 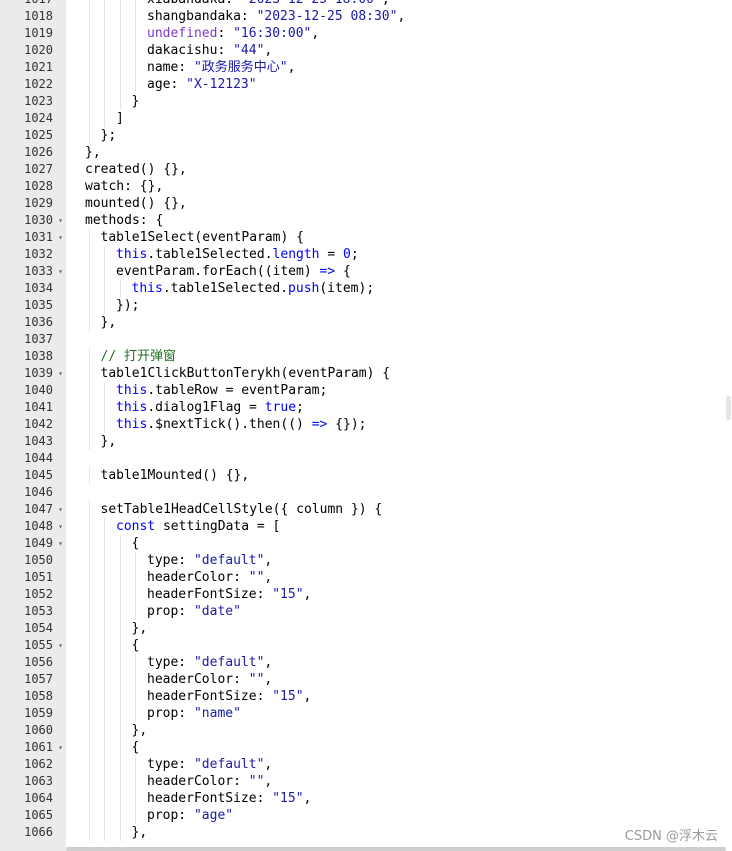 I want to click on code-line: setTable1HeadCellStyle({ column }) {, so click(x=242, y=509).